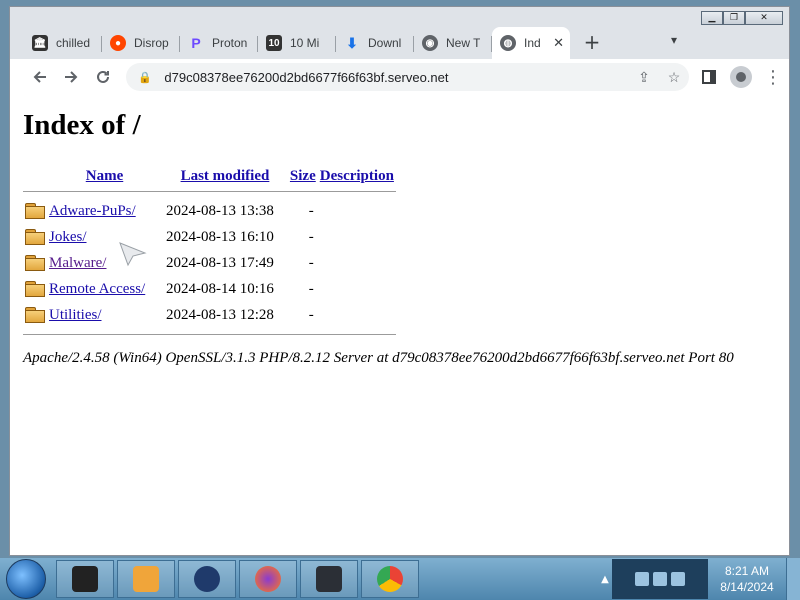 The width and height of the screenshot is (800, 600). I want to click on table-row: Adware-PuPs/ 2024-08-13 13:38 -, so click(209, 211).